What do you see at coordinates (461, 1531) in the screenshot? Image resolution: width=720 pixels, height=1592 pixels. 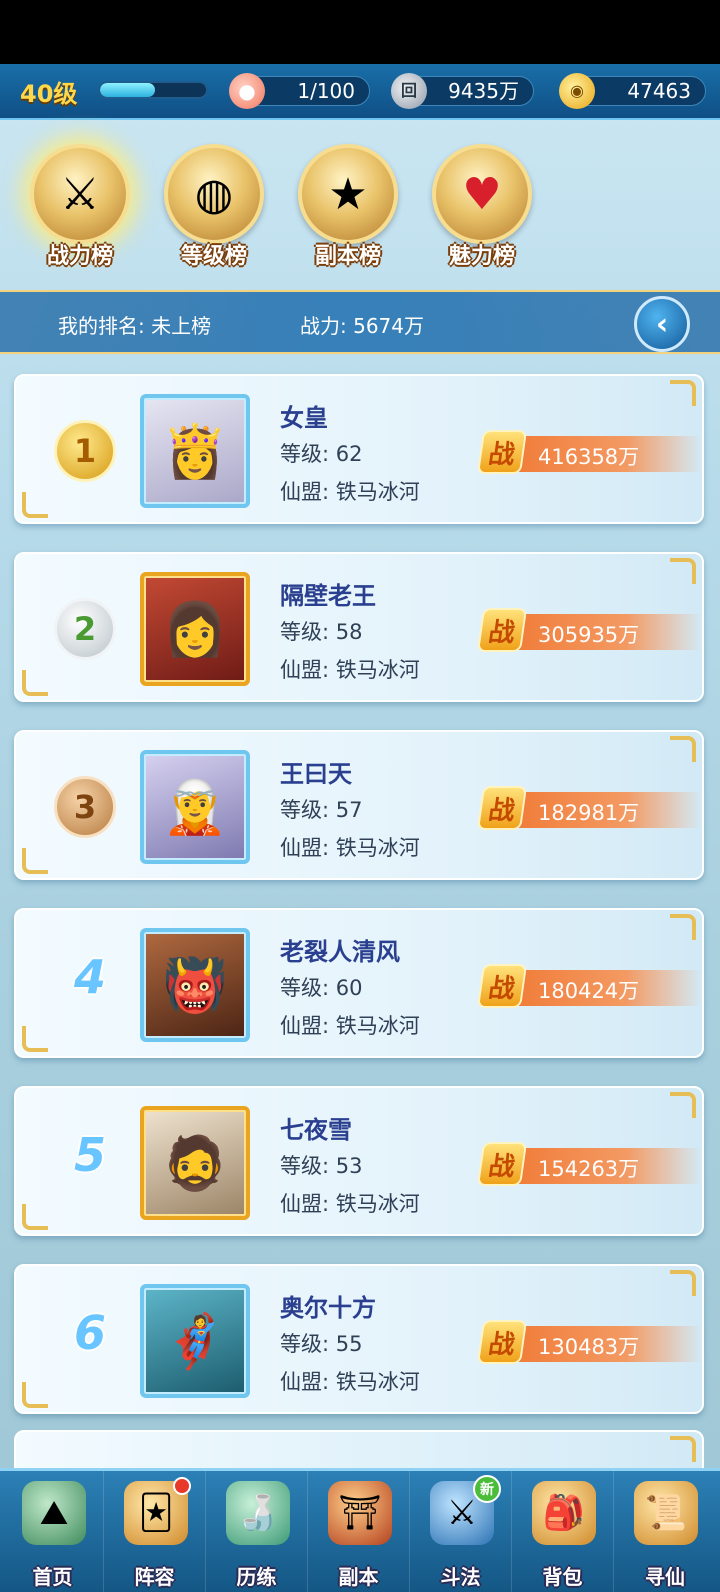 I see `nav-battle: ⚔ 新 斗法` at bounding box center [461, 1531].